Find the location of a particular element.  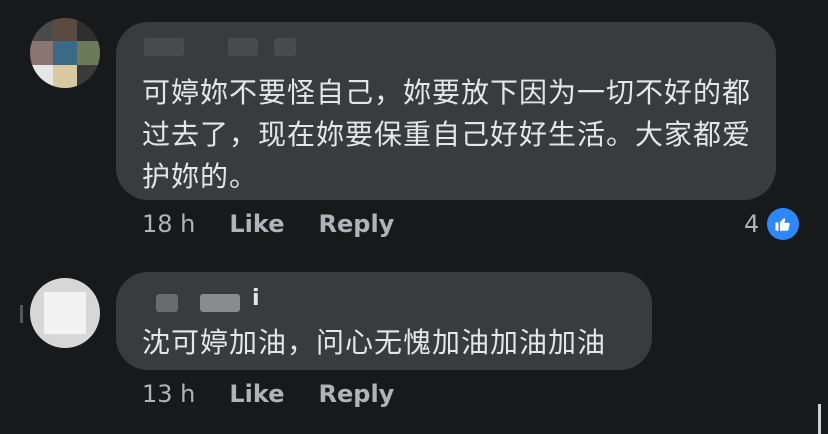

comment-actions: 13 h Like Reply is located at coordinates (268, 394).